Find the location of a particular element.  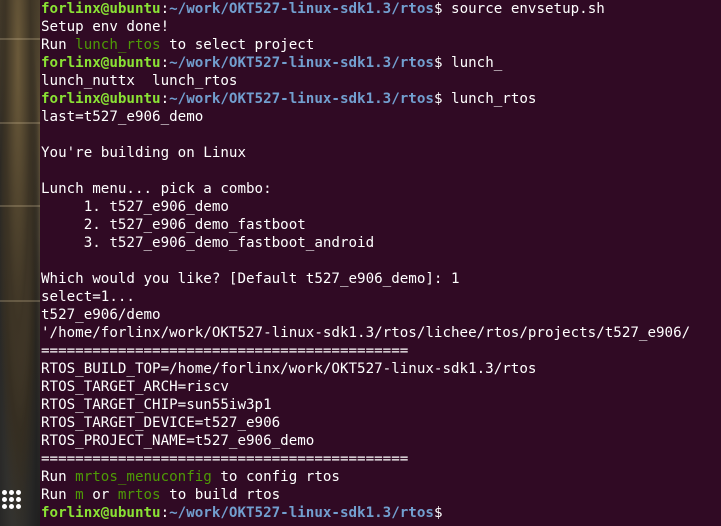

command-text: lunch_ is located at coordinates (472, 63).